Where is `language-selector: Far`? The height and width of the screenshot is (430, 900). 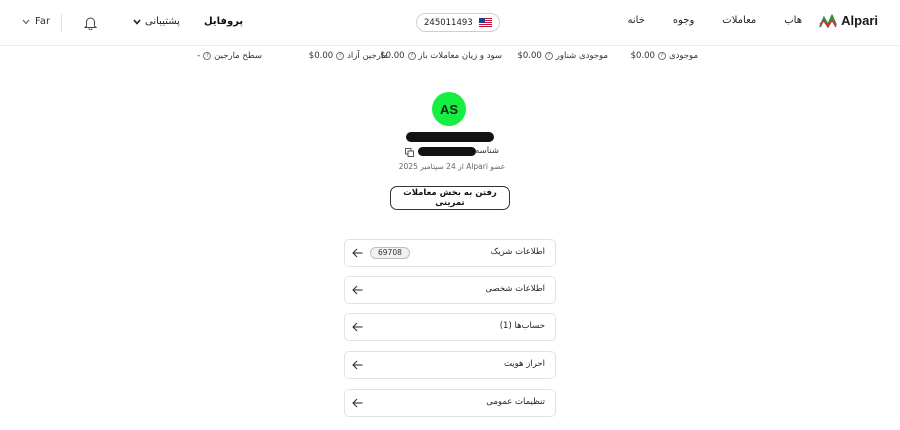 language-selector: Far is located at coordinates (36, 21).